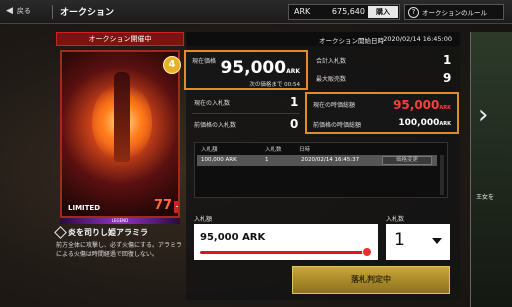 The width and height of the screenshot is (512, 307). What do you see at coordinates (399, 240) in the screenshot?
I see `bid-quantity-value: 1` at bounding box center [399, 240].